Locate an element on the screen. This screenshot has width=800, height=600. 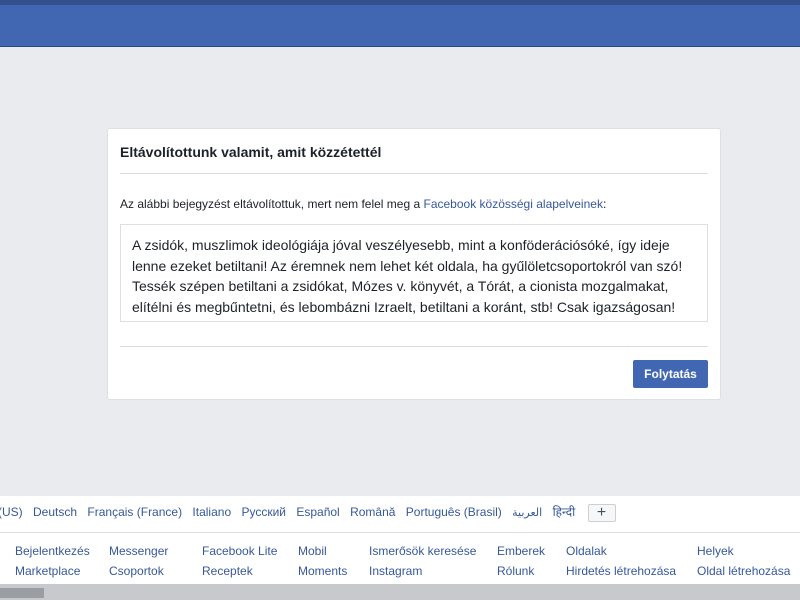
scrollbar-thumb is located at coordinates (22, 593).